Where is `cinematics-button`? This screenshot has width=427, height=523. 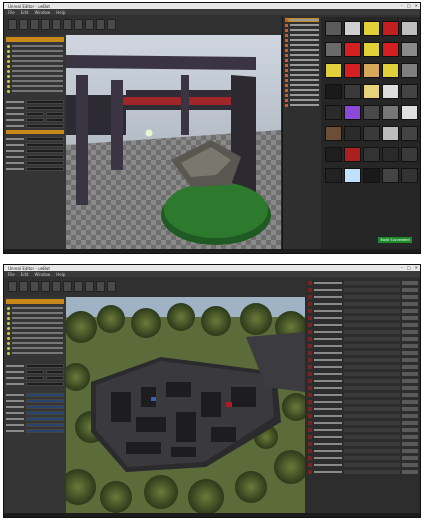
cinematics-button is located at coordinates (78, 286).